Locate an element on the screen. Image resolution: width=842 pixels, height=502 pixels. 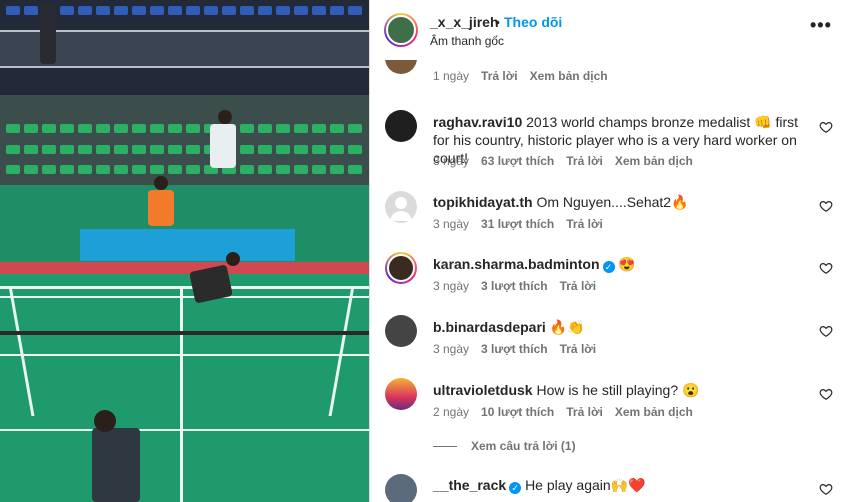
comment-username: karan.sharma.badminton is located at coordinates (516, 264).